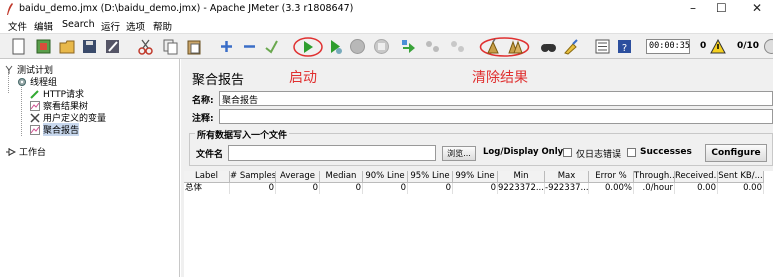 Image resolution: width=773 pixels, height=277 pixels. Describe the element at coordinates (496, 98) in the screenshot. I see `name-field: 聚合报告` at that location.